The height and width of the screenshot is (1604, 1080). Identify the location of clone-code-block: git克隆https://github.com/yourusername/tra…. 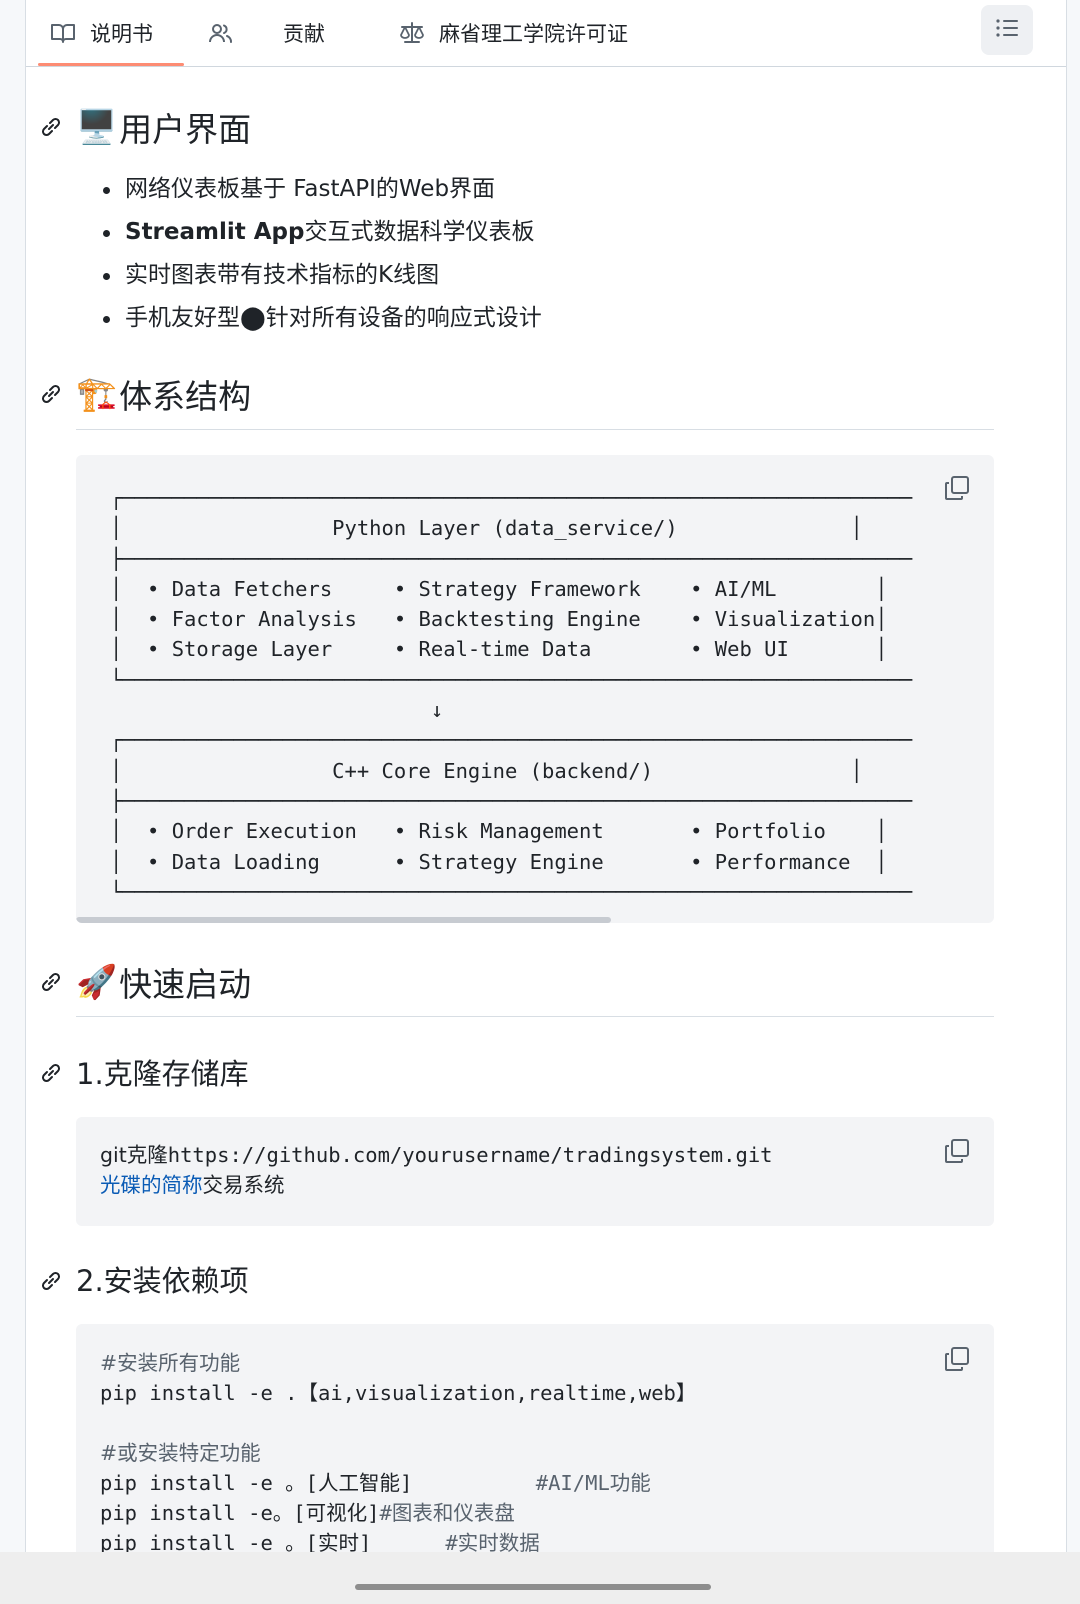
(535, 1171).